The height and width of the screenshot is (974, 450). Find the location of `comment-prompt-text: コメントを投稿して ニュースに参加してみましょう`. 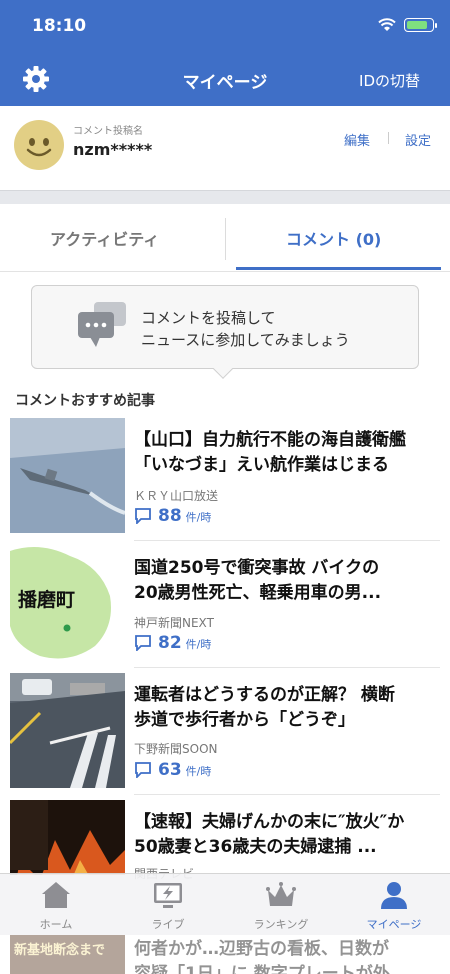

comment-prompt-text: コメントを投稿して ニュースに参加してみましょう is located at coordinates (245, 329).